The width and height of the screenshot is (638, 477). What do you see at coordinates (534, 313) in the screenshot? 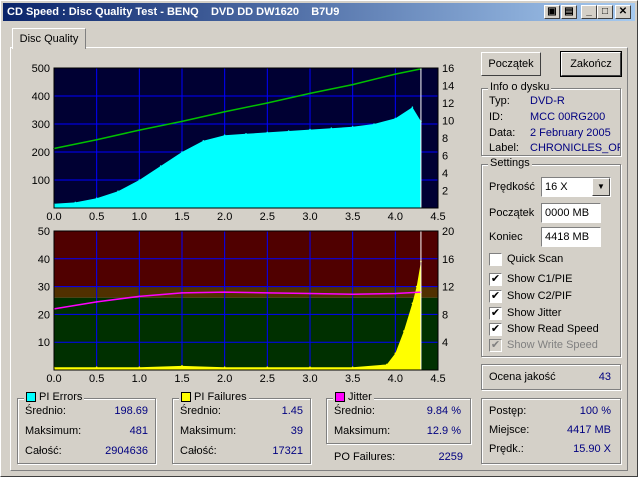
I see `show-jitter-label: Show Jitter` at bounding box center [534, 313].